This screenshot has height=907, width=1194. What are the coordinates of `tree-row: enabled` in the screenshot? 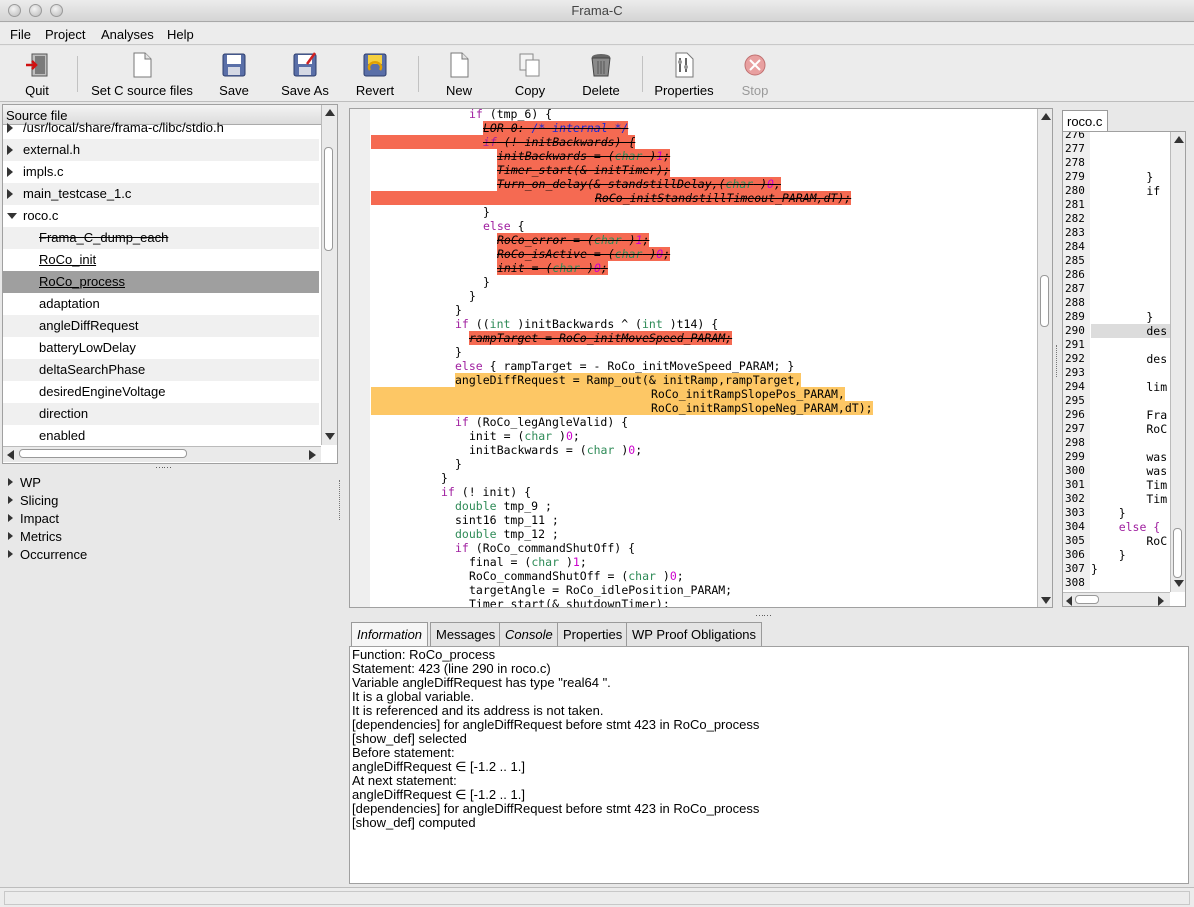 It's located at (161, 436).